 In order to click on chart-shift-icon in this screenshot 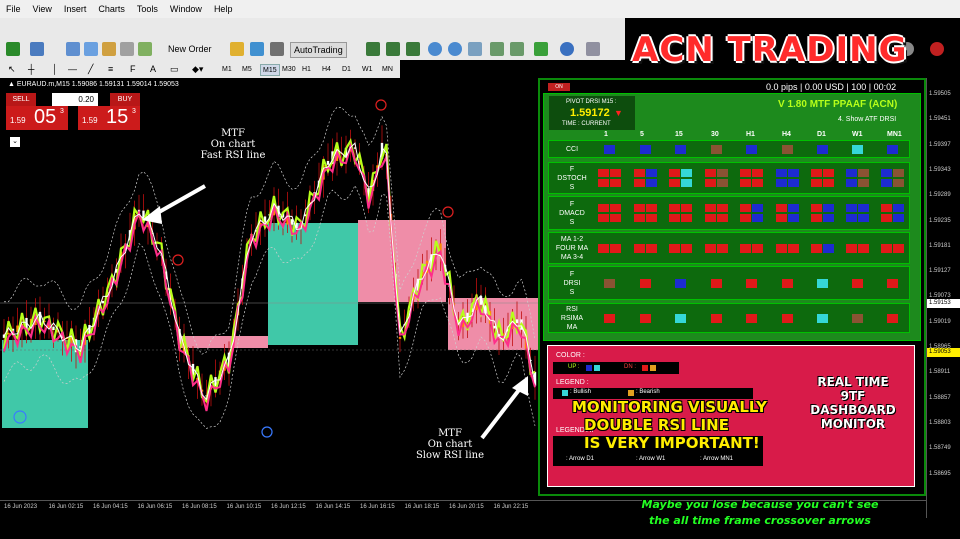, I will do `click(517, 49)`.